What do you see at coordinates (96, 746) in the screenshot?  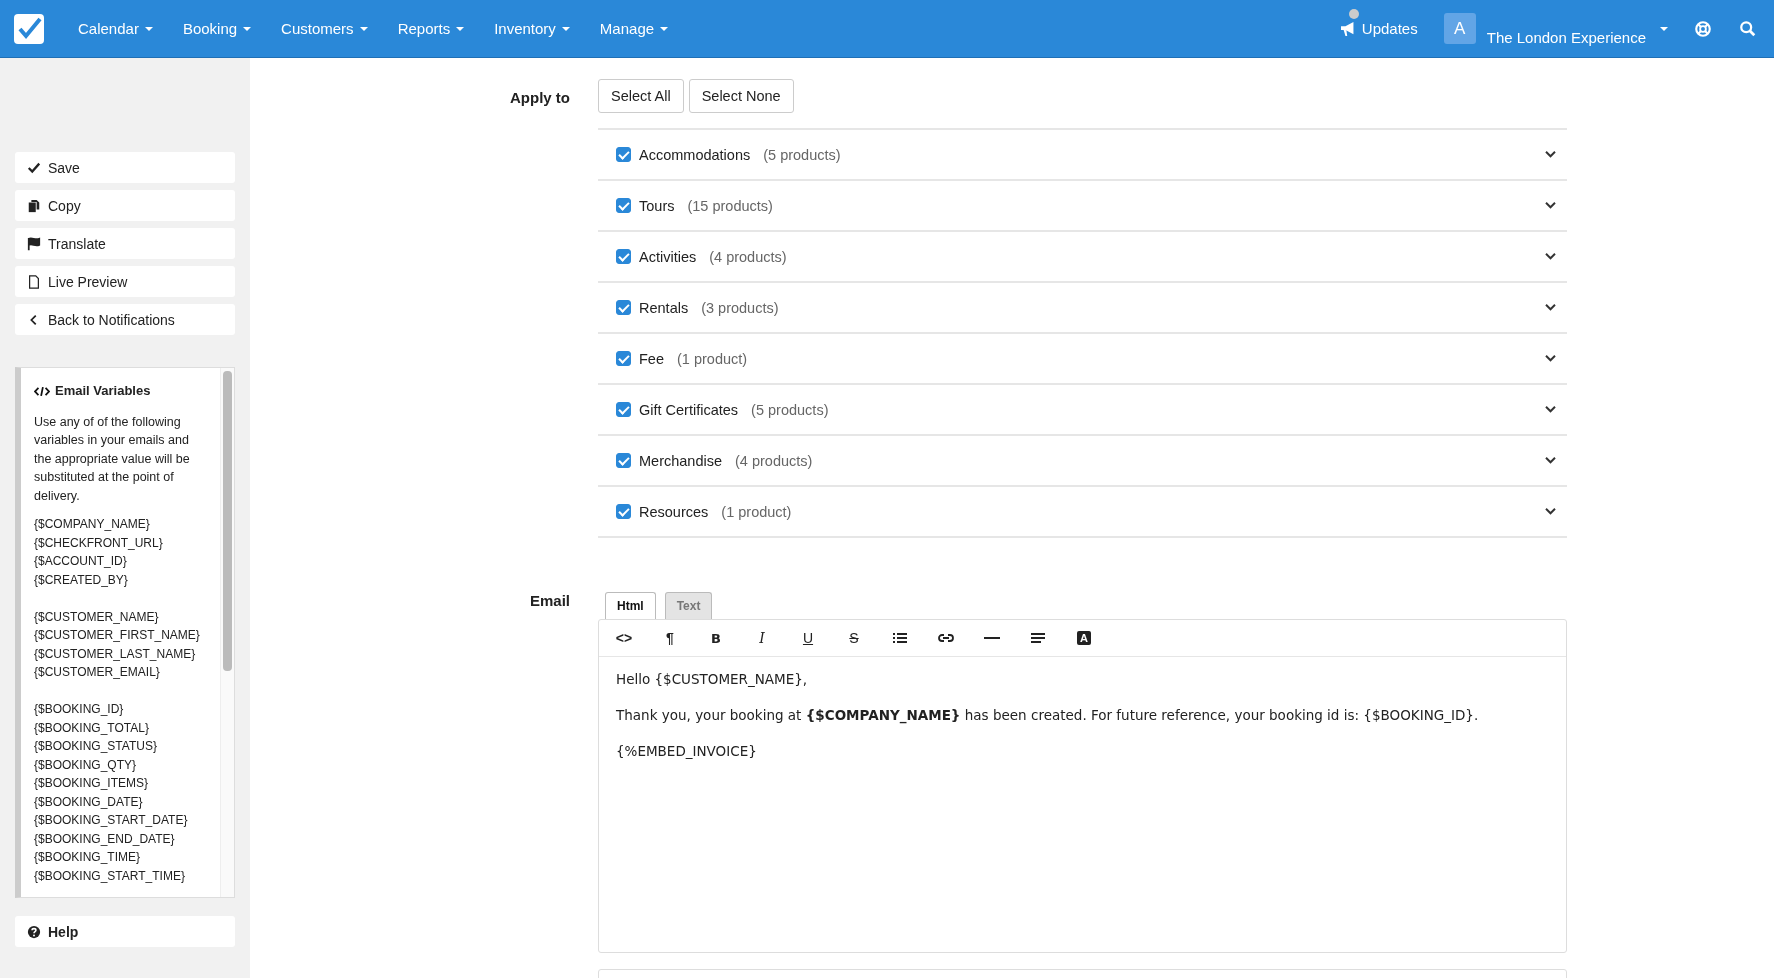 I see `variable-name: {$BOOKING_STATUS}` at bounding box center [96, 746].